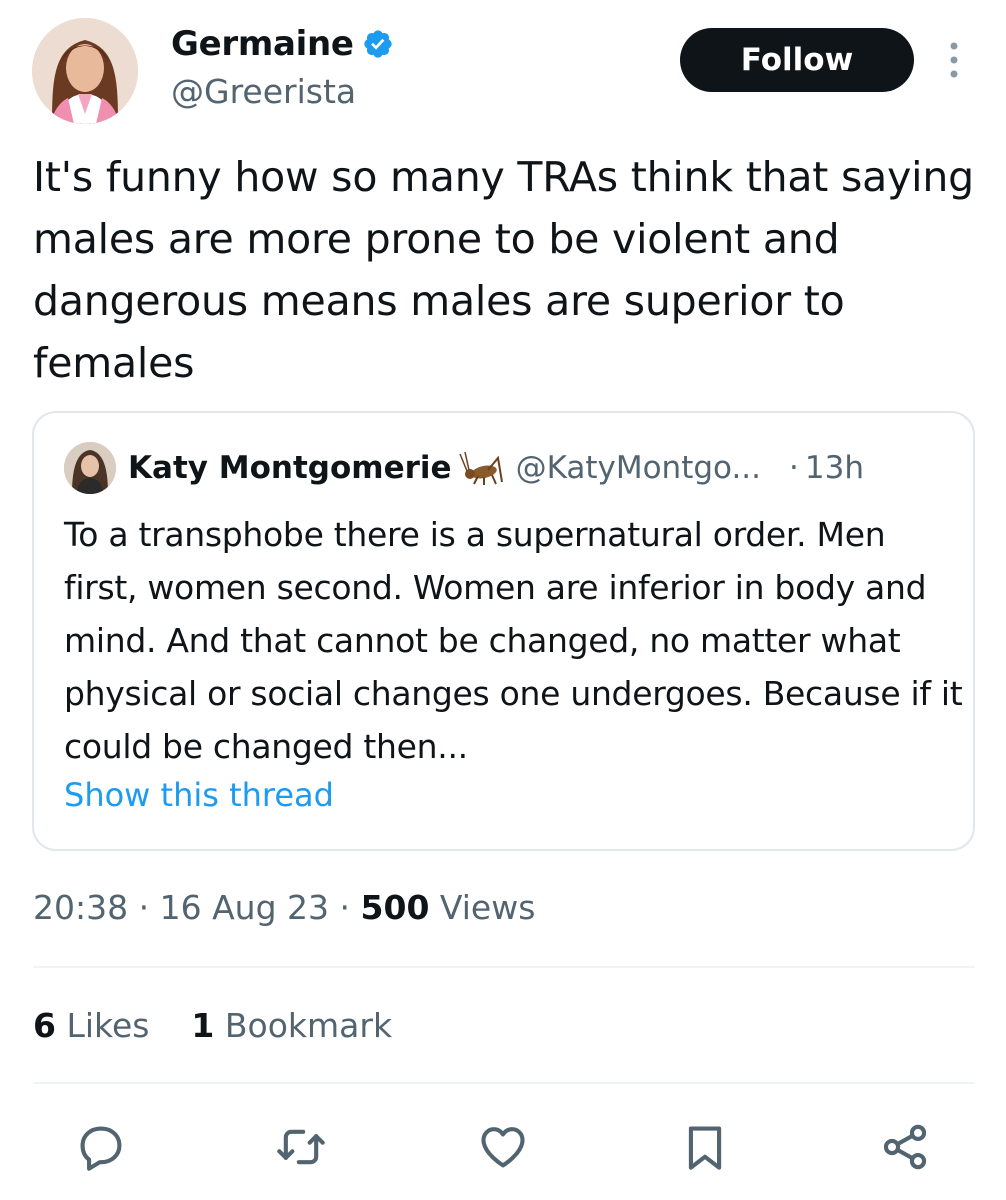 This screenshot has height=1200, width=1006. What do you see at coordinates (80, 907) in the screenshot?
I see `tweet-time: 20:38` at bounding box center [80, 907].